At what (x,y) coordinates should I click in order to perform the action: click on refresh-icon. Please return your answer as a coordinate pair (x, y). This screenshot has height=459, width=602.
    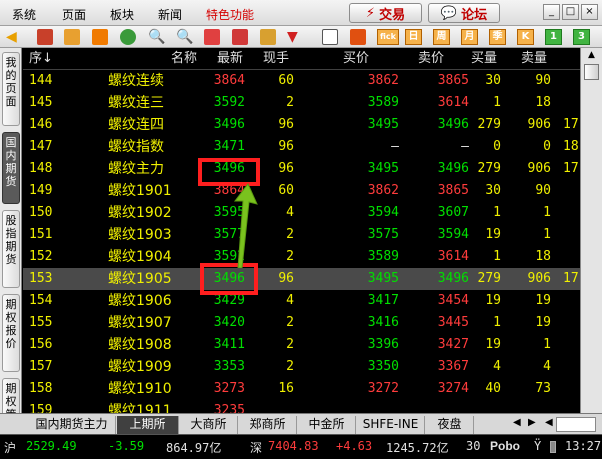
    Looking at the image, I should click on (128, 37).